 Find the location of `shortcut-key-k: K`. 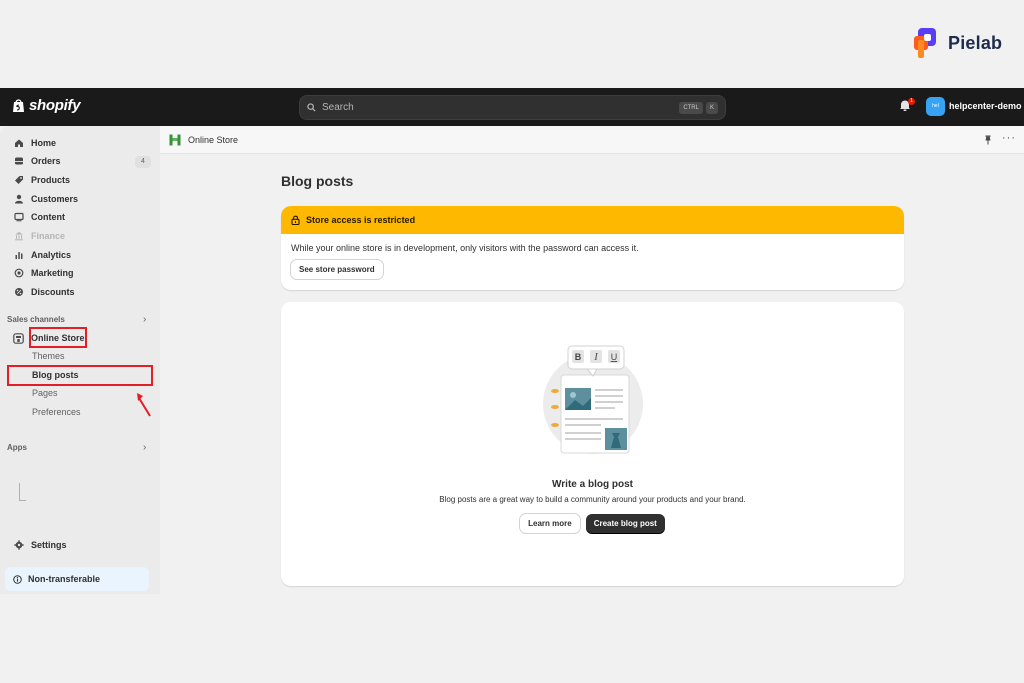

shortcut-key-k: K is located at coordinates (711, 107).